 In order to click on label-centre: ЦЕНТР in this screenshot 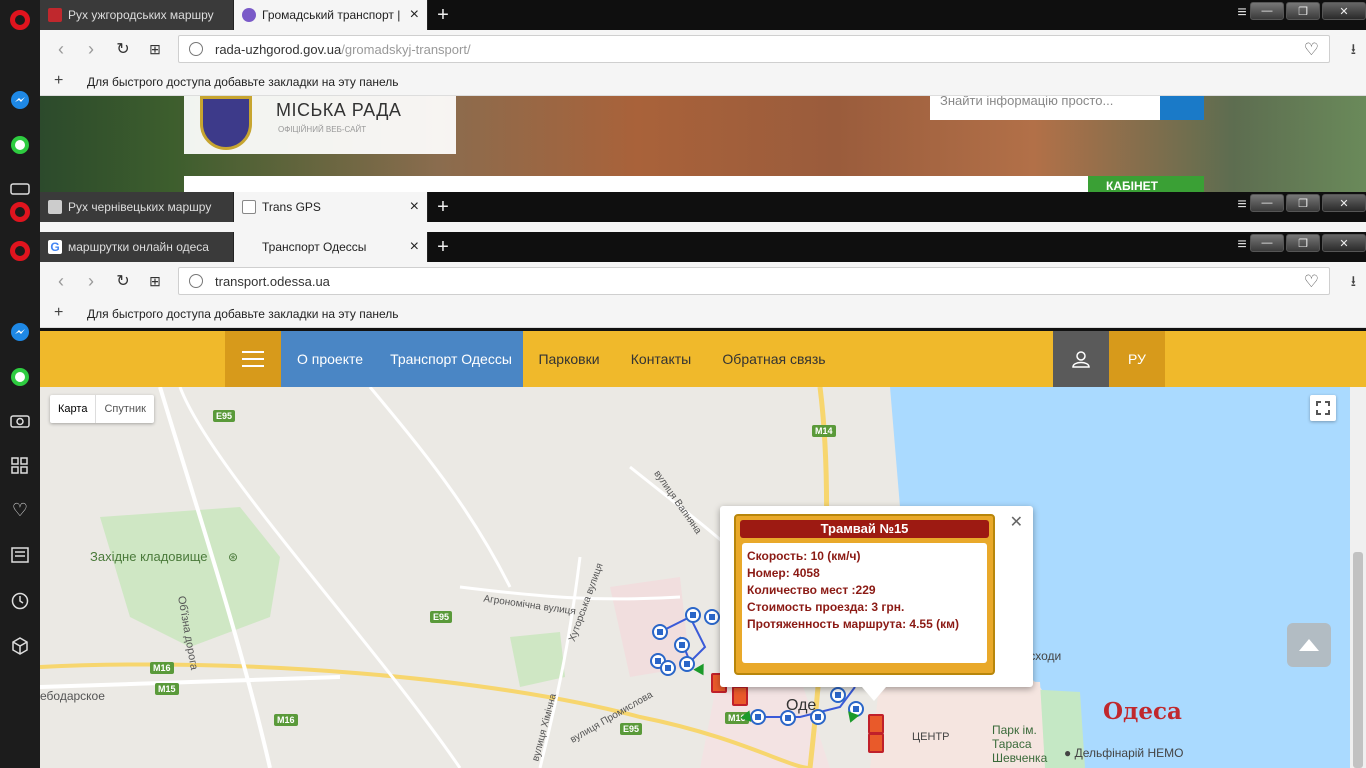, I will do `click(931, 737)`.